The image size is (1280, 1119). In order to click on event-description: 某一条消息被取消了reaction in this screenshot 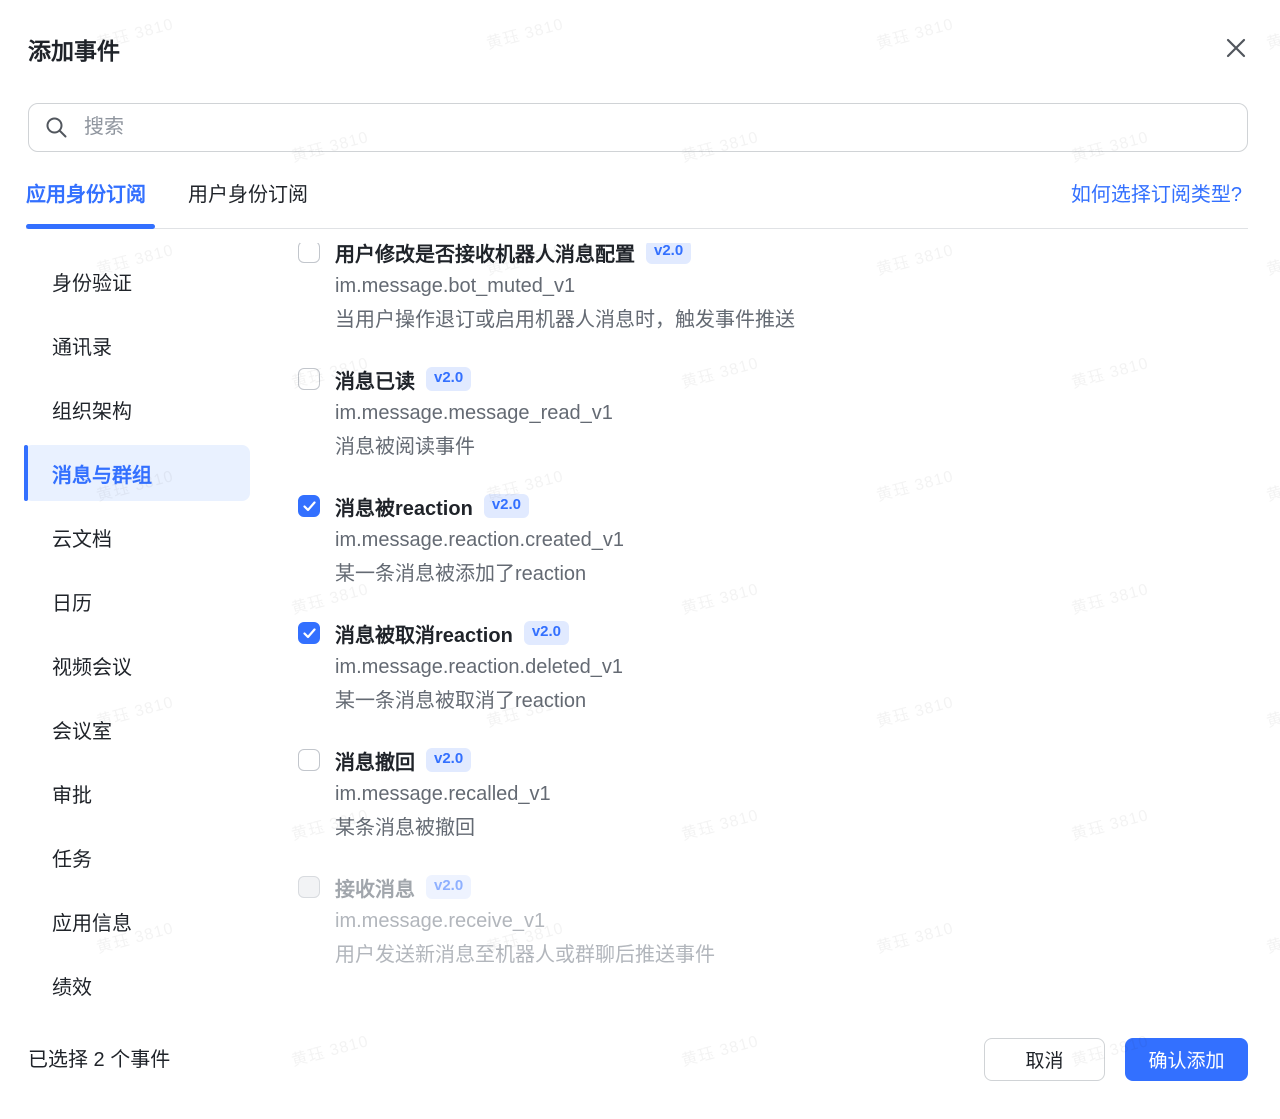, I will do `click(461, 701)`.